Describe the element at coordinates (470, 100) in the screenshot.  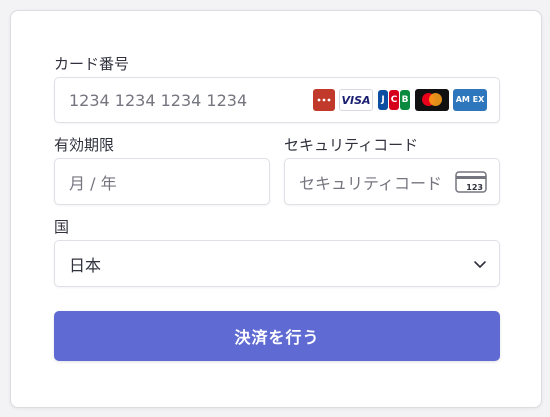
I see `amex-icon: AM EX` at that location.